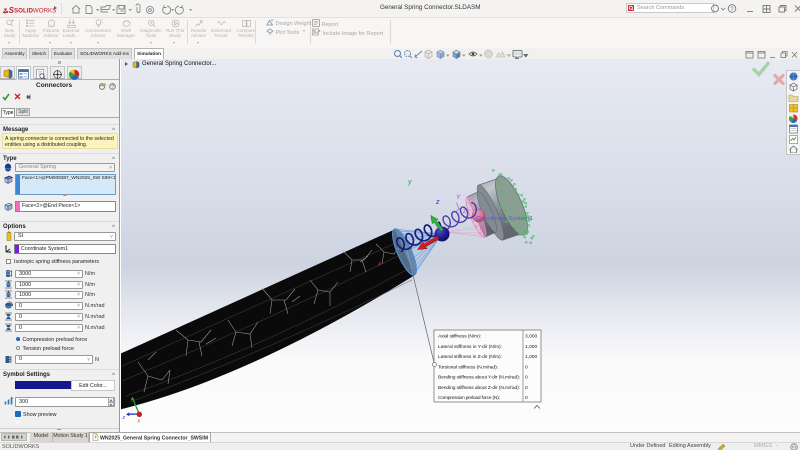 The image size is (800, 450). Describe the element at coordinates (35, 11) in the screenshot. I see `svg-text: SOLIDWORKS` at that location.